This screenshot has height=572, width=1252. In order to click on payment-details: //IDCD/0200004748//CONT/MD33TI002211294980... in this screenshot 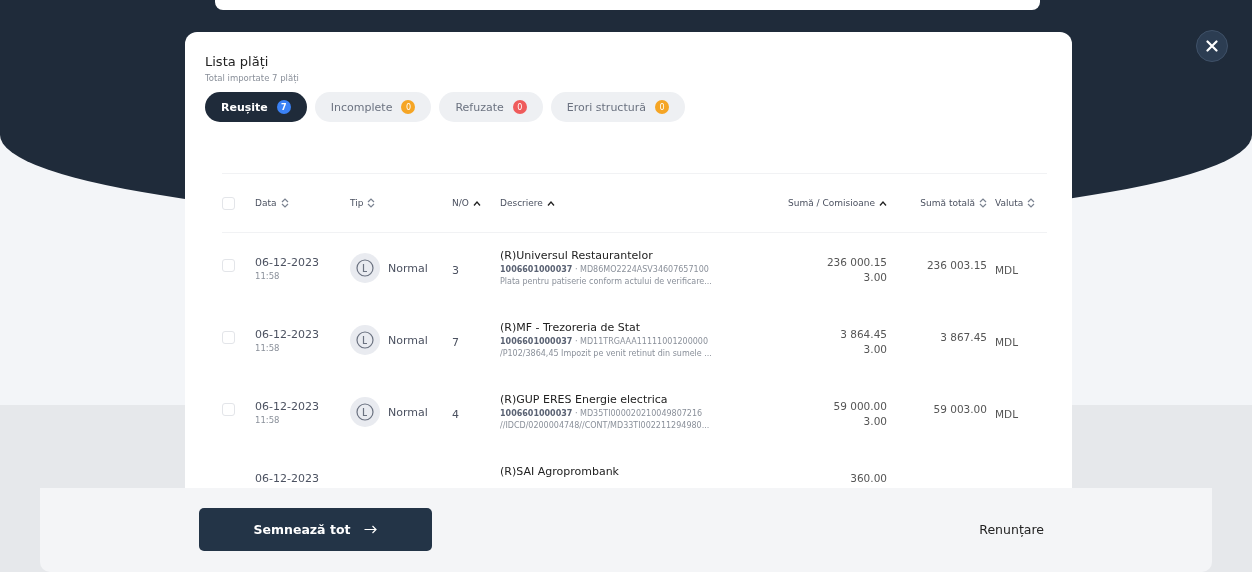, I will do `click(605, 425)`.